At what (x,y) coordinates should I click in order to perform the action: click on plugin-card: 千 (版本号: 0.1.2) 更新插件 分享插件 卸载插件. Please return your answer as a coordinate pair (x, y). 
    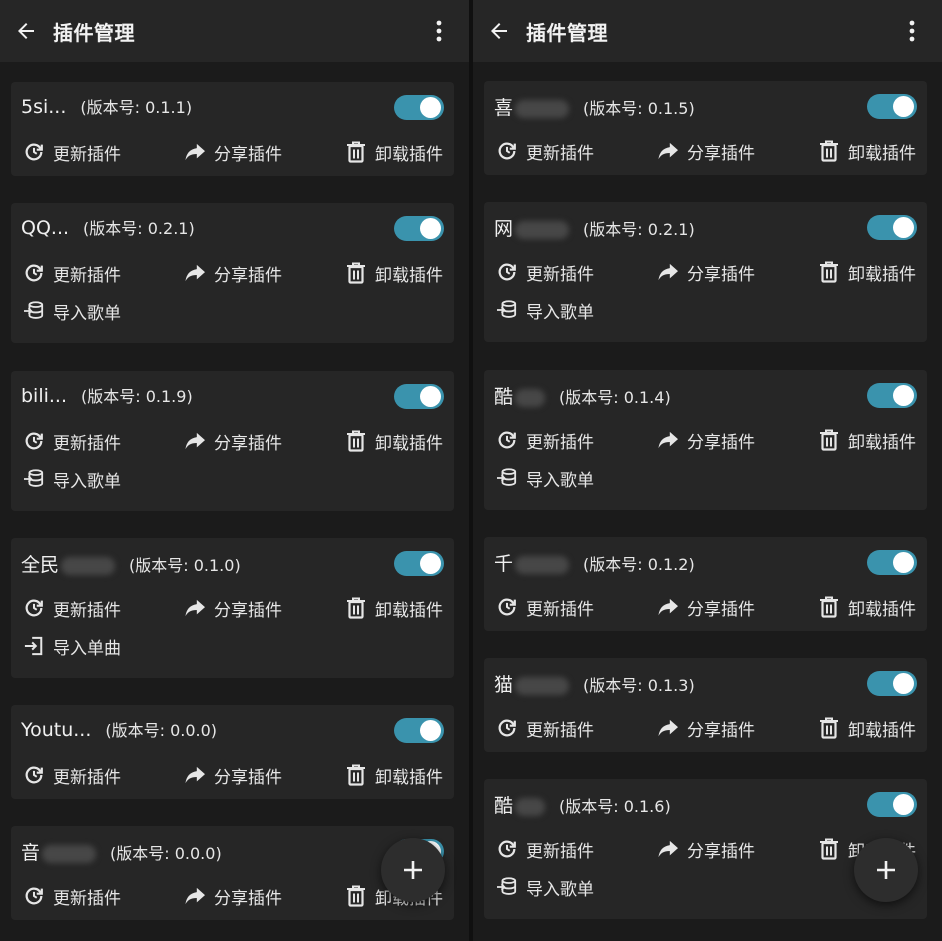
    Looking at the image, I should click on (705, 584).